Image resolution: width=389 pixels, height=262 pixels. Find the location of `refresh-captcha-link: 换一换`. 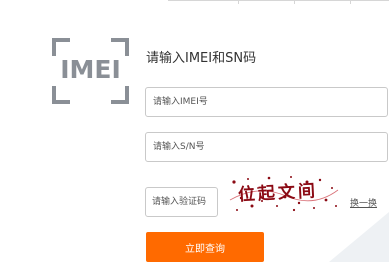

refresh-captcha-link: 换一换 is located at coordinates (363, 202).